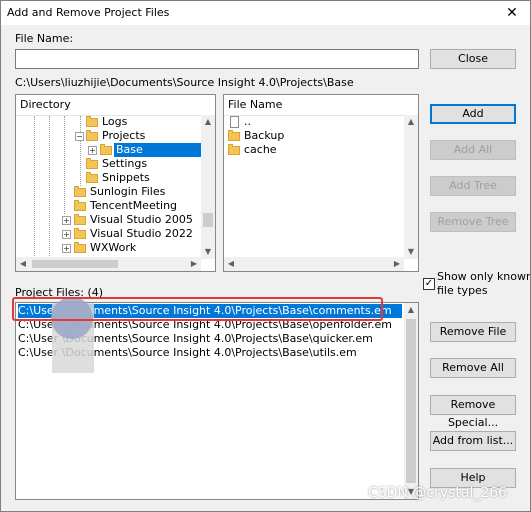  I want to click on file-item-label: Backup, so click(264, 135).